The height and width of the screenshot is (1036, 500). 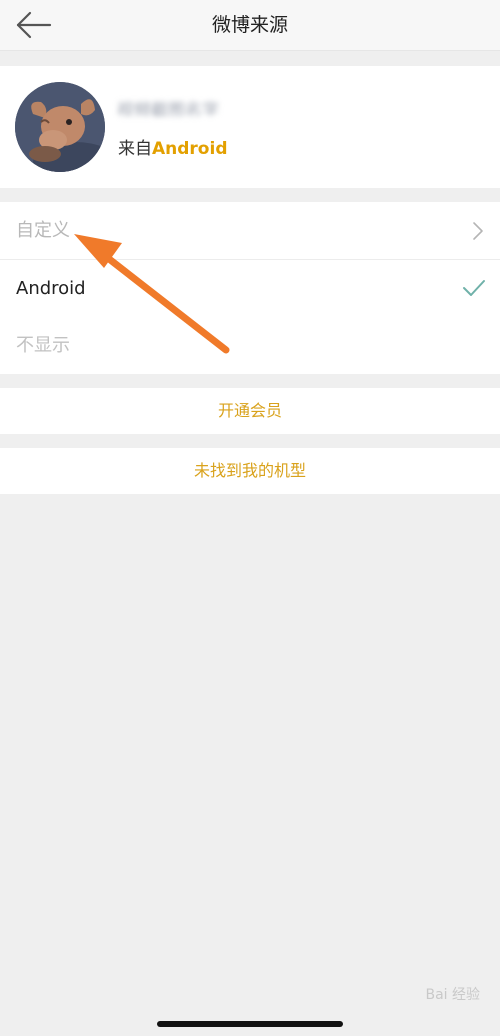 I want to click on checkmark-icon, so click(x=474, y=288).